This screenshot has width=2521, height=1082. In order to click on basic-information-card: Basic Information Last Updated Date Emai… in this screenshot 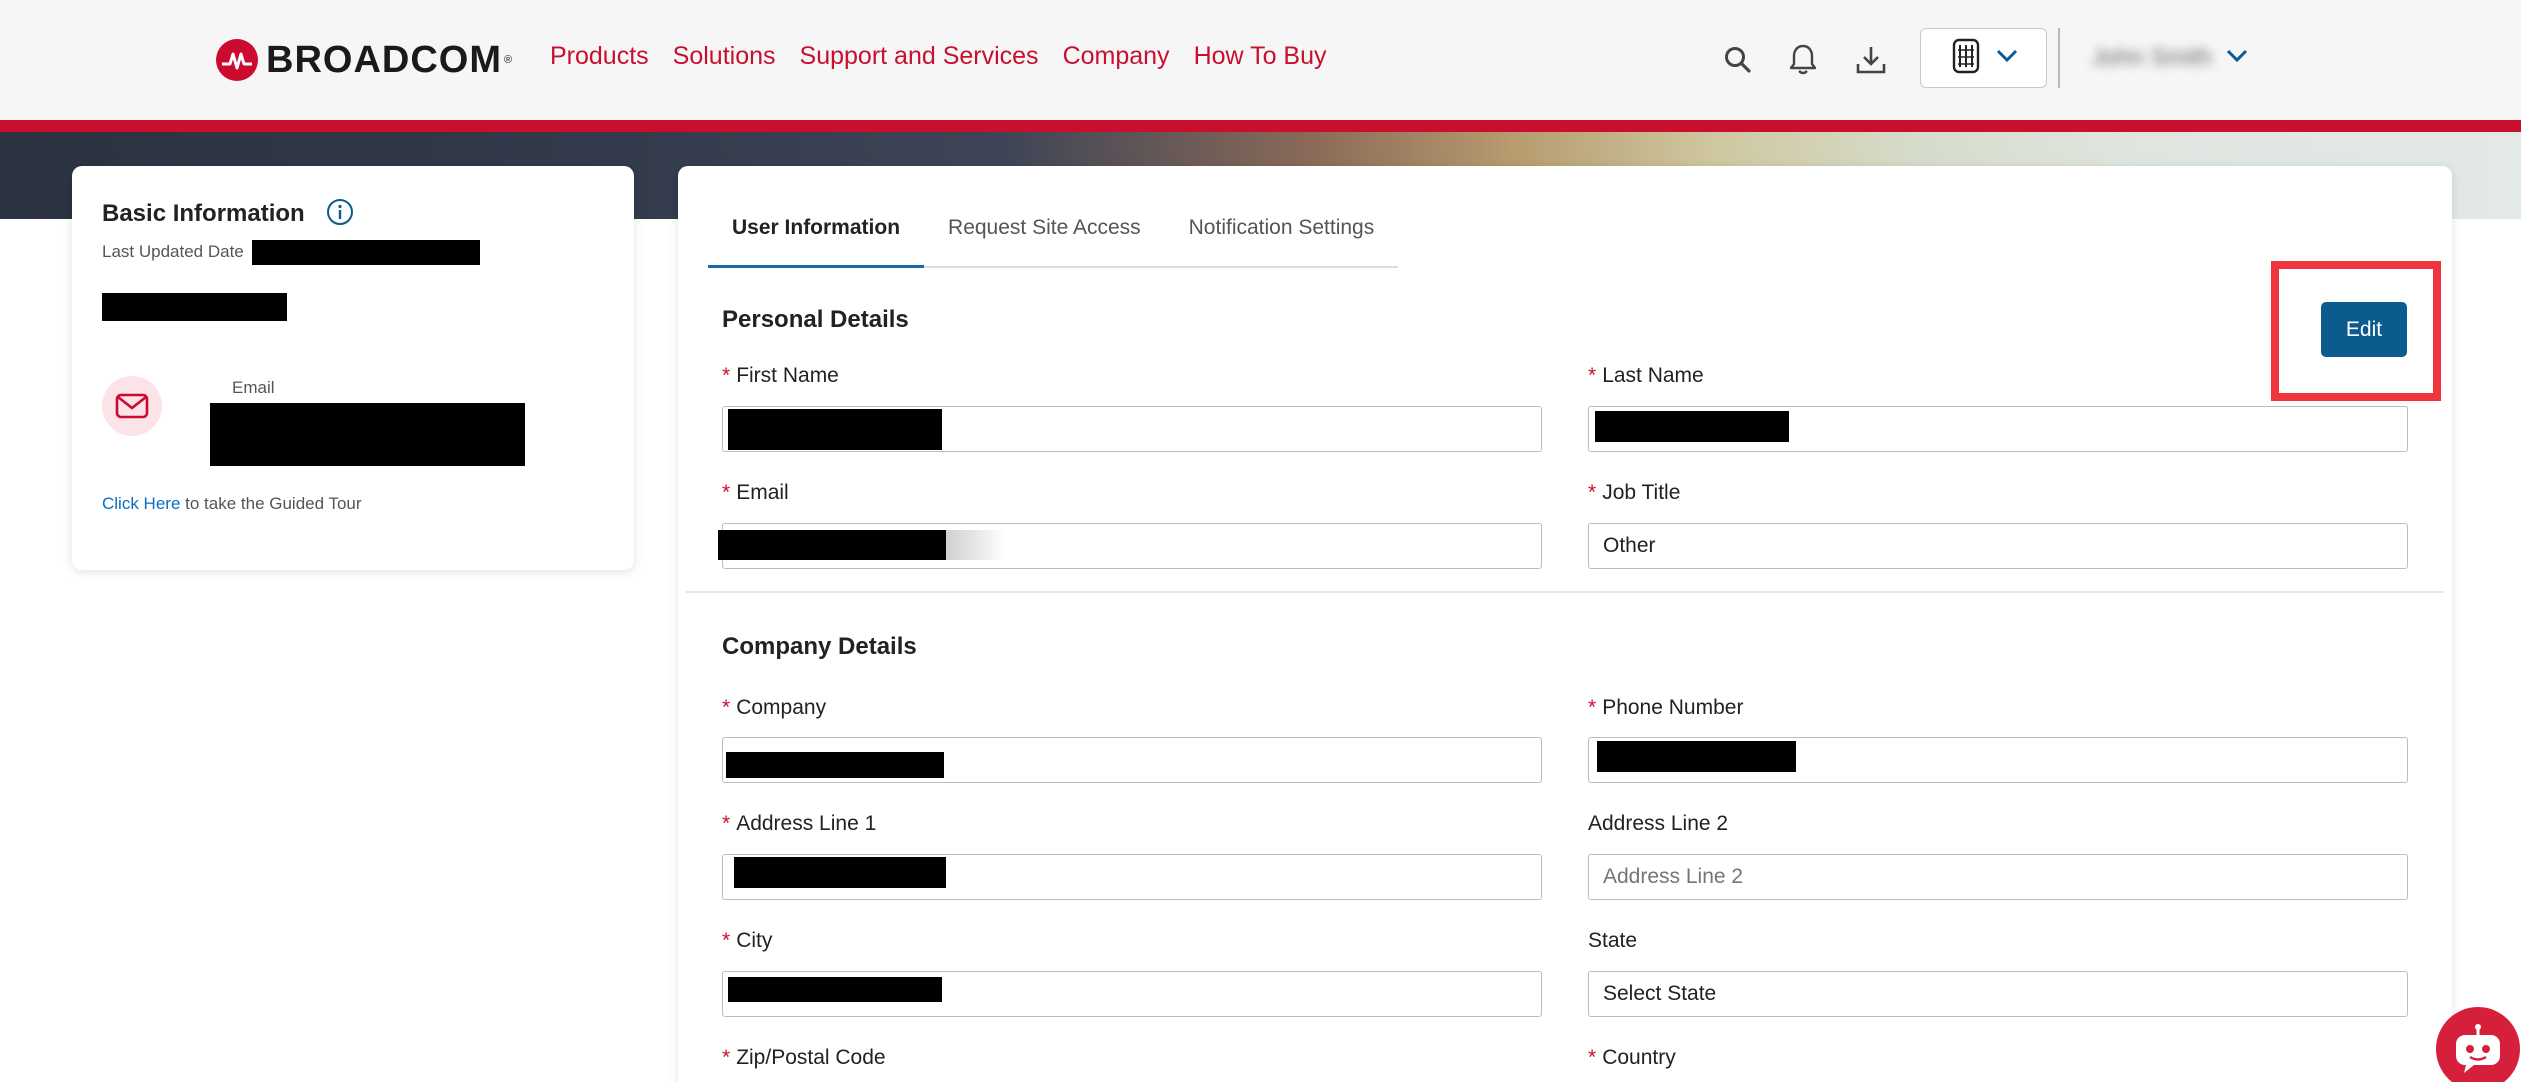, I will do `click(353, 368)`.